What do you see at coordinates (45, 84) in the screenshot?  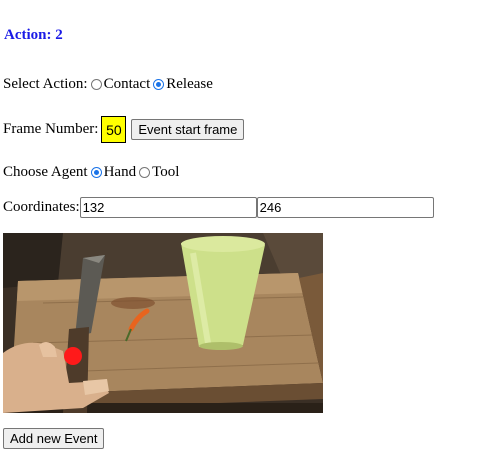 I see `select-action-label: Select Action:` at bounding box center [45, 84].